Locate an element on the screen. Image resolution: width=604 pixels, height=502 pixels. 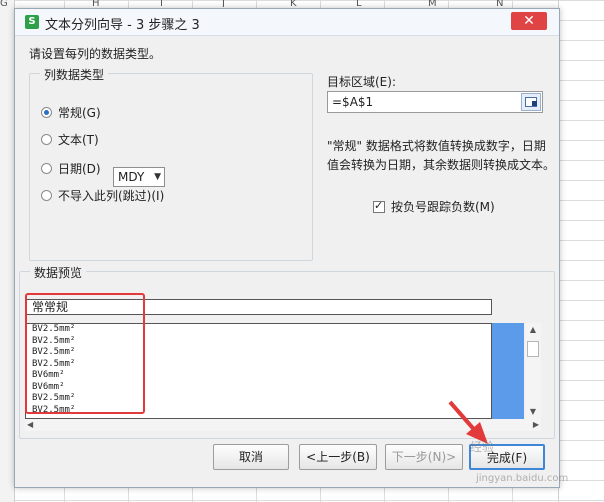
dialog-title: 文本分列向导 - 3 步骤之 3 is located at coordinates (122, 25).